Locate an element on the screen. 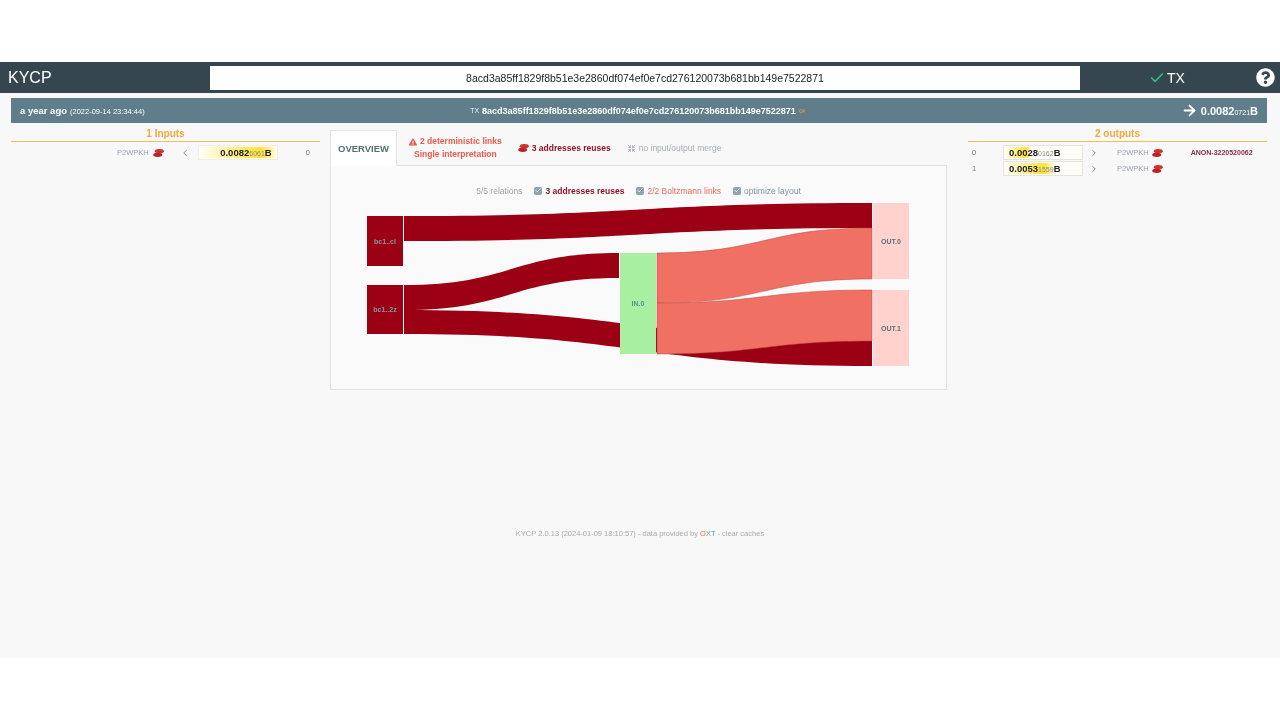 The height and width of the screenshot is (720, 1280). search-field: 8acd3a85ff1829f8b51e3e2860df074ef0e7cd276120073b681bb149e7522871 is located at coordinates (645, 77).